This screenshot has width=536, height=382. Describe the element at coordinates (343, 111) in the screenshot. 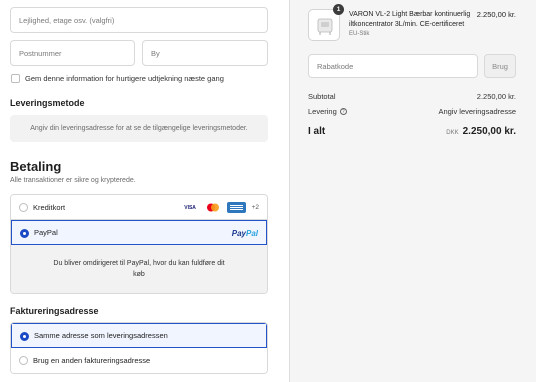

I see `help-icon: ?` at that location.